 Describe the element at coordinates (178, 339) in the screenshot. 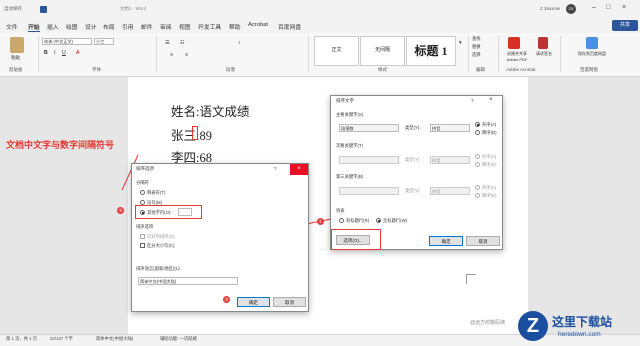

I see `accessibility-status: 辅助功能: 一切就绪` at that location.